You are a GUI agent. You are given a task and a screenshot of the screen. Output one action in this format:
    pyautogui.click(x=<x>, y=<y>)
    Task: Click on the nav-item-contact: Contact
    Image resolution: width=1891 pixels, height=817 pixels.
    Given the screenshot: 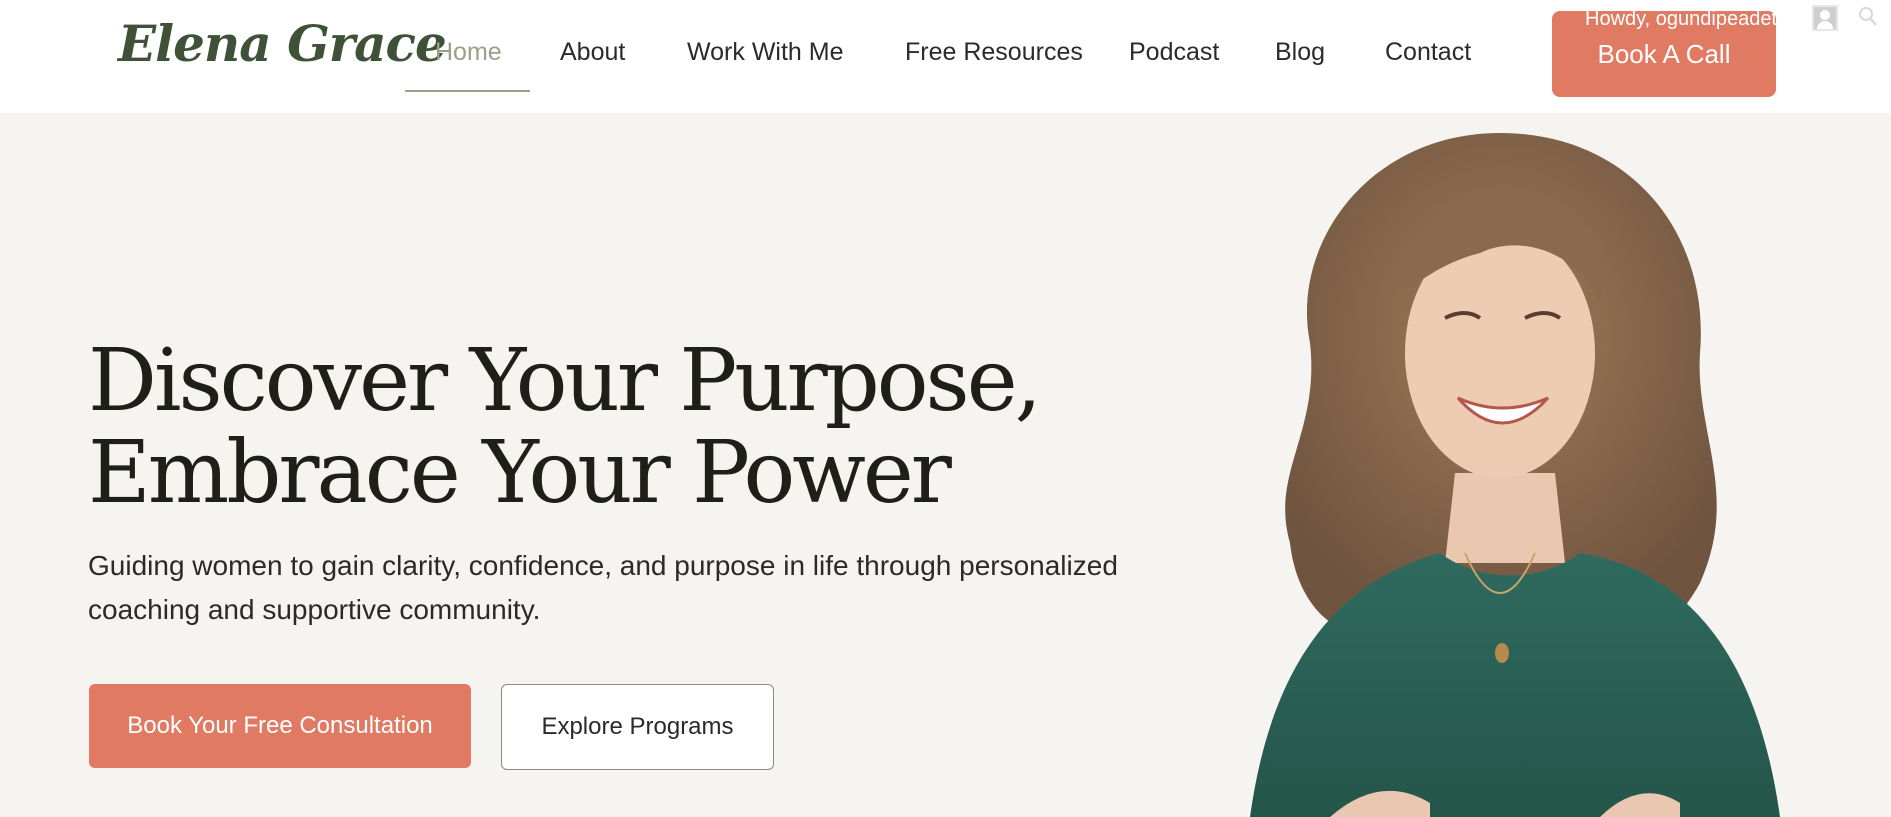 What is the action you would take?
    pyautogui.click(x=1428, y=52)
    